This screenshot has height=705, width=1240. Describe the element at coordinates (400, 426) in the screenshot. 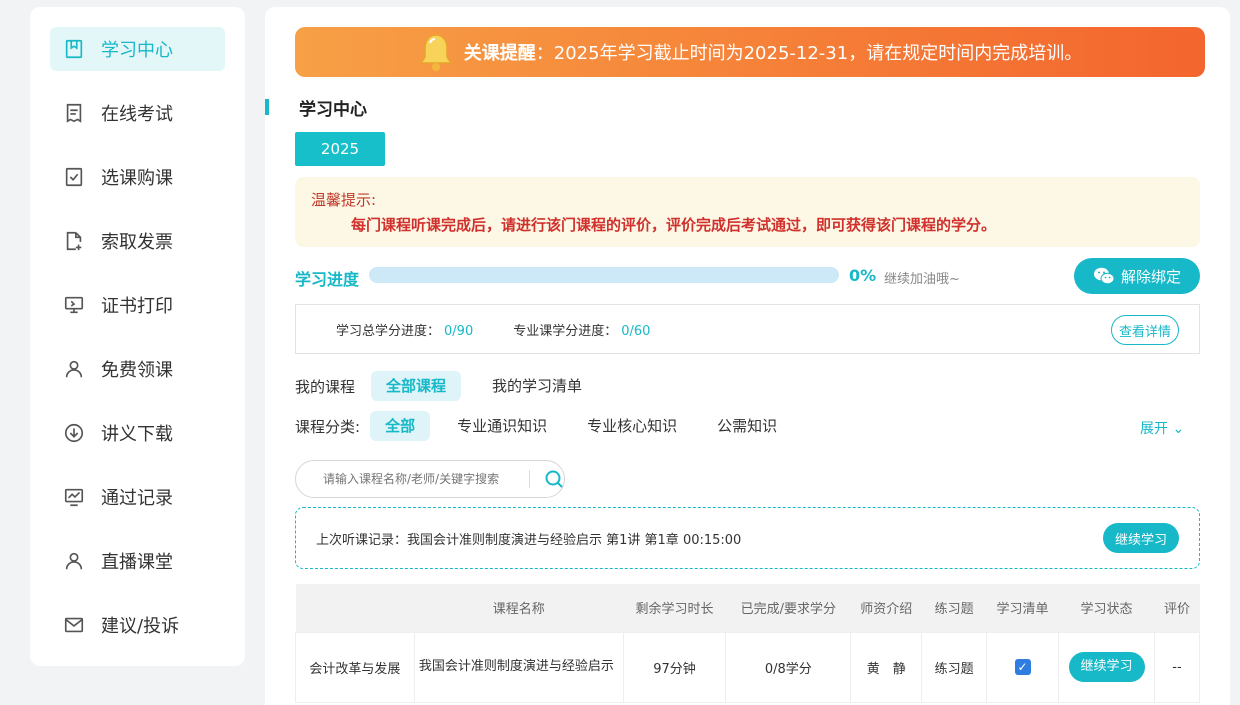

I see `category-all: 全部` at that location.